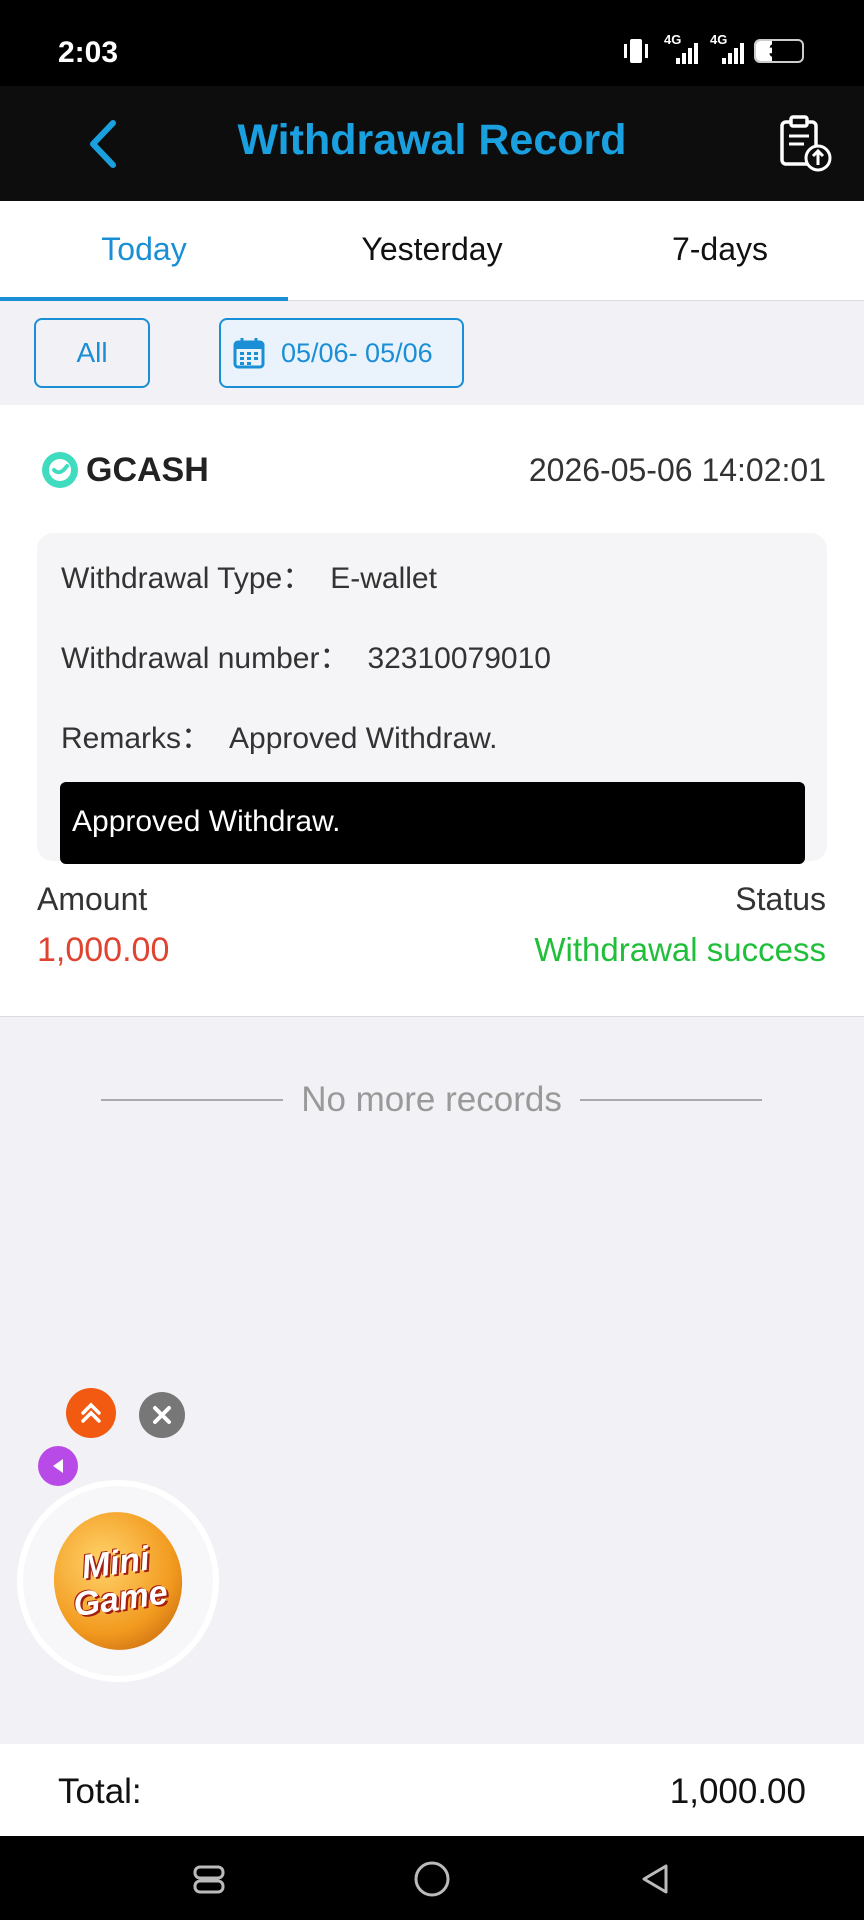 This screenshot has height=1920, width=864. I want to click on total-bar: Total: 1,000.00, so click(432, 1790).